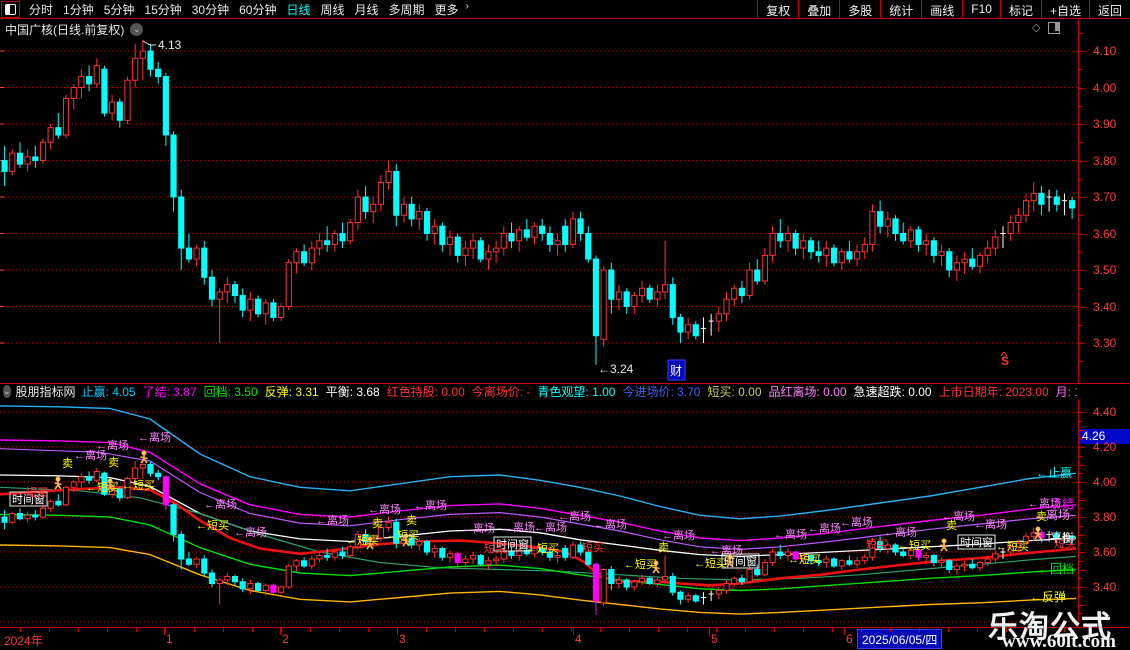 This screenshot has width=1130, height=650. What do you see at coordinates (370, 539) in the screenshot?
I see `figure-head` at bounding box center [370, 539].